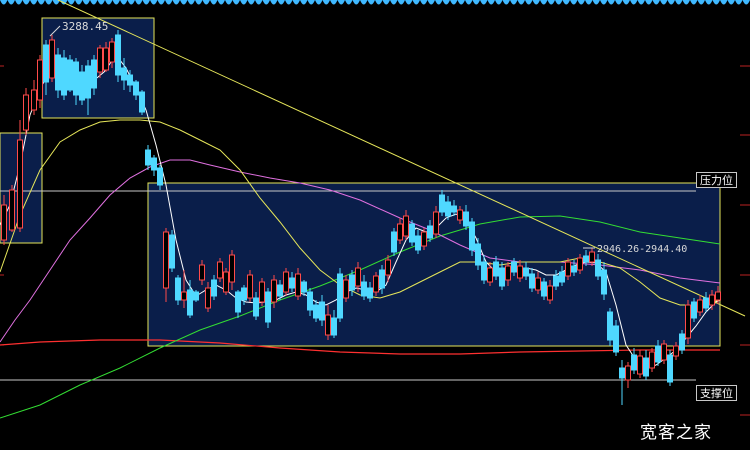  What do you see at coordinates (85, 26) in the screenshot?
I see `peak-price-label: 3288.45` at bounding box center [85, 26].